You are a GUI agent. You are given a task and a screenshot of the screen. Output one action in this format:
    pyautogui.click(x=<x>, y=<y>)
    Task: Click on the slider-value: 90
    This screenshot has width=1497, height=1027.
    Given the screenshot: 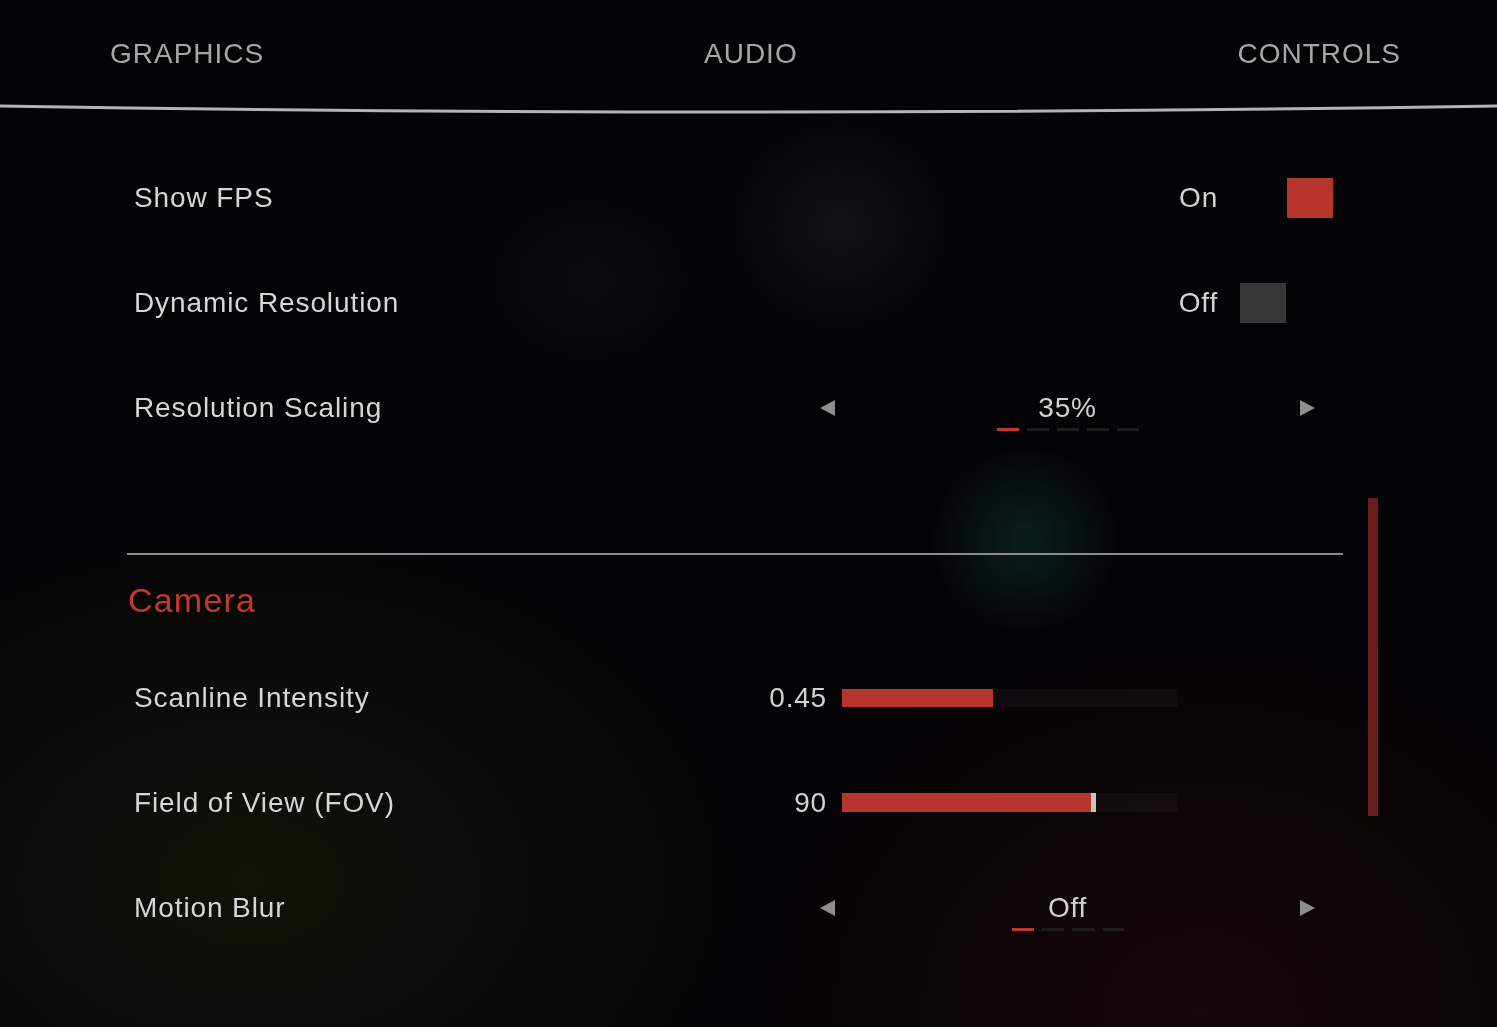 What is the action you would take?
    pyautogui.click(x=810, y=802)
    